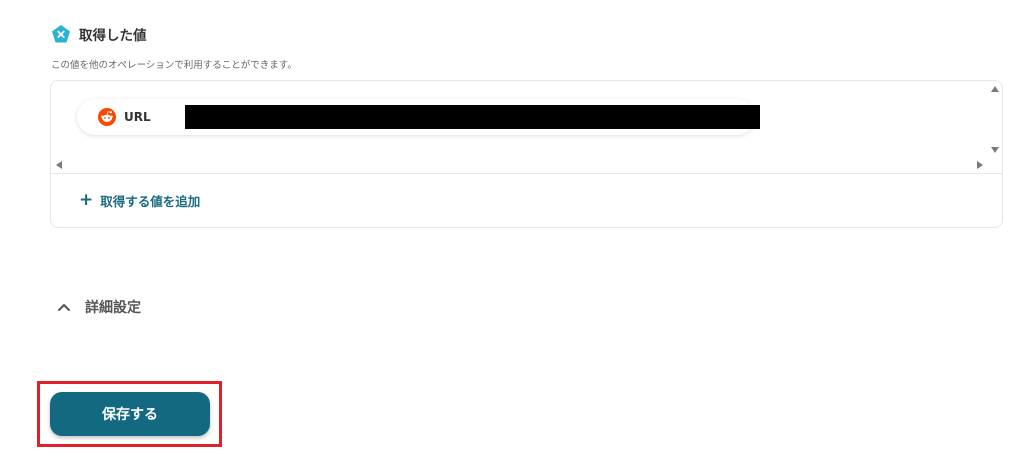 Image resolution: width=1024 pixels, height=464 pixels. I want to click on reddit-icon, so click(107, 117).